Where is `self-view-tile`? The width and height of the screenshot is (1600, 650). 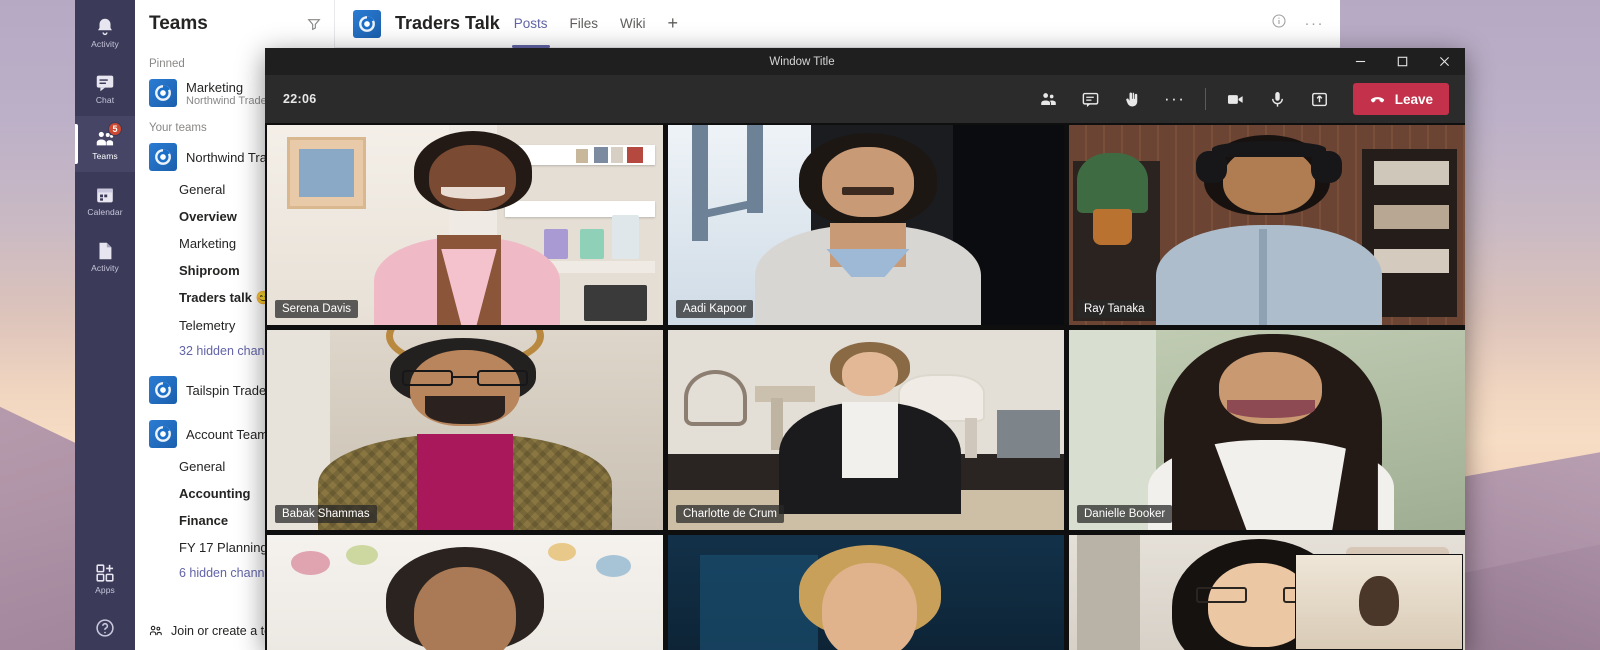 self-view-tile is located at coordinates (1379, 602).